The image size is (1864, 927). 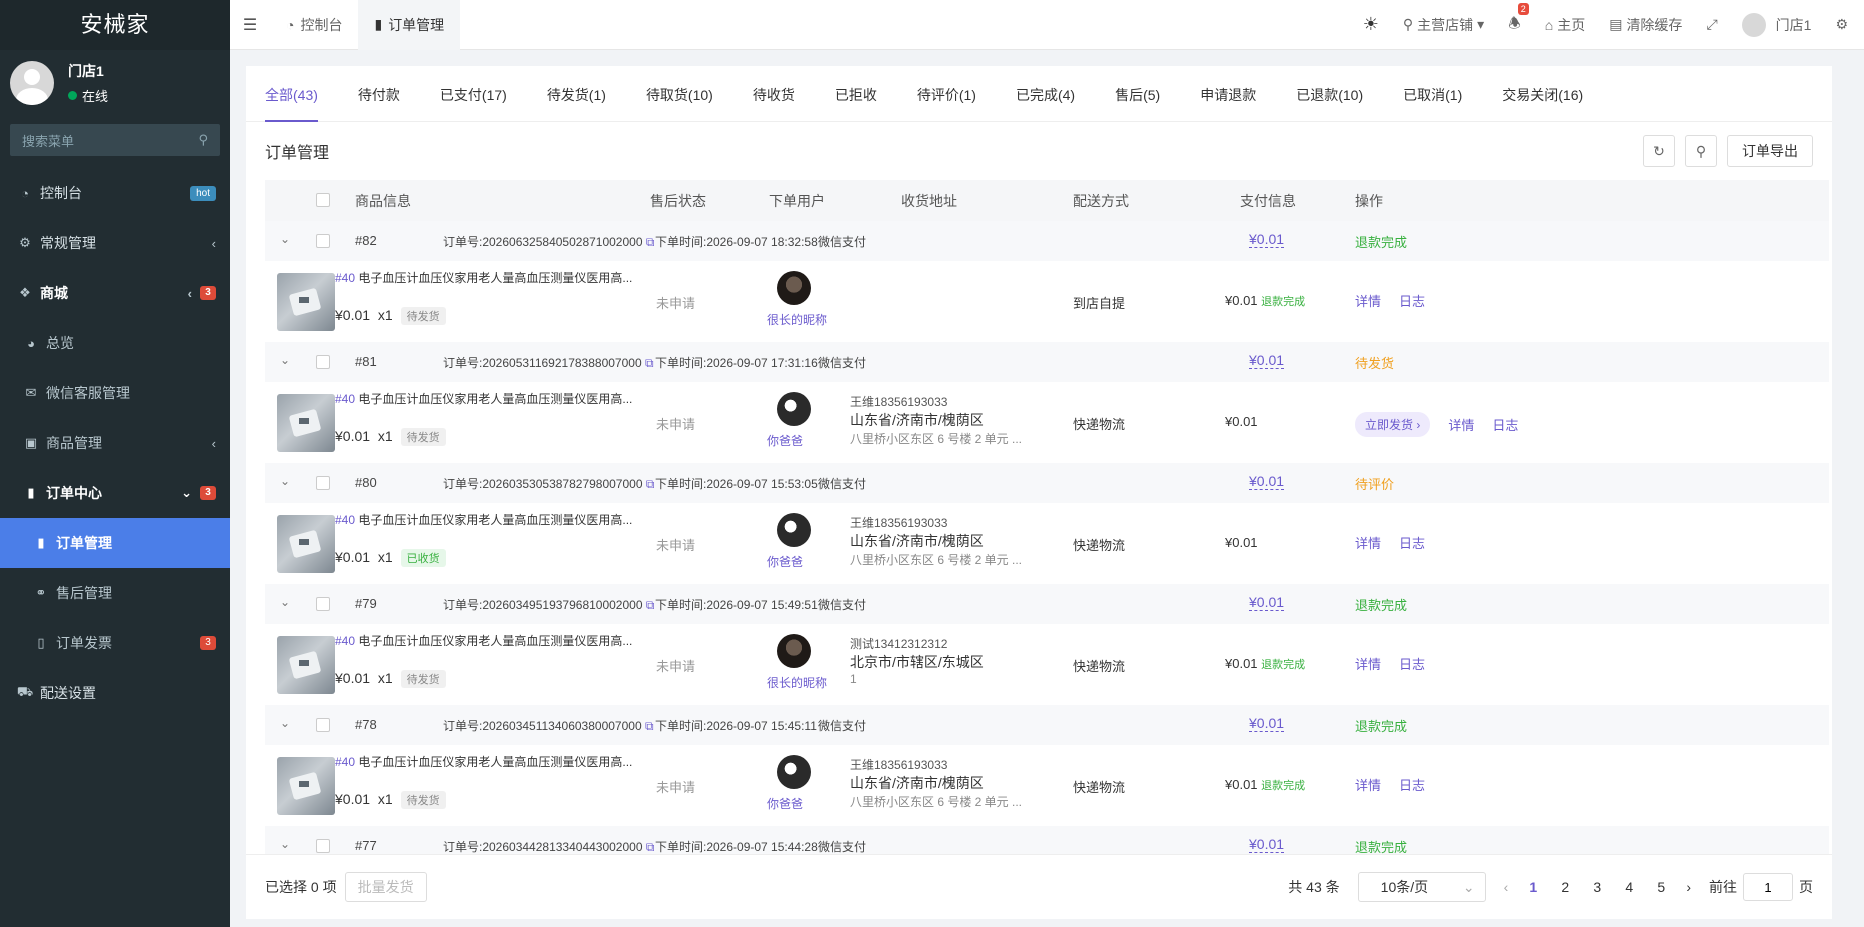 I want to click on sidebar-item-order-center: ▮ 订单中心 ⌄ 3, so click(x=115, y=493).